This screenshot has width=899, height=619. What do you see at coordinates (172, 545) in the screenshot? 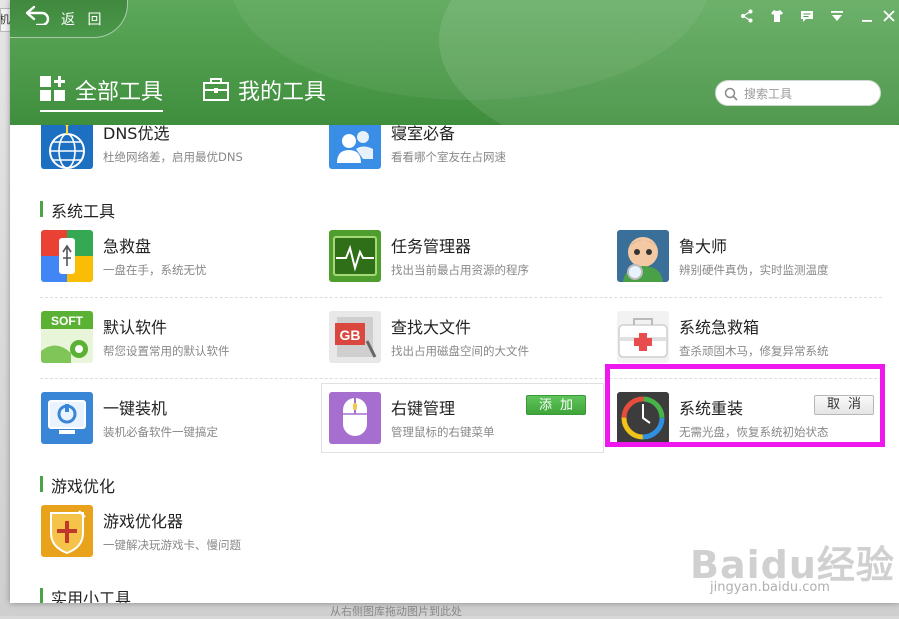
I see `tool-desc: 一键解决玩游戏卡、慢问题` at bounding box center [172, 545].